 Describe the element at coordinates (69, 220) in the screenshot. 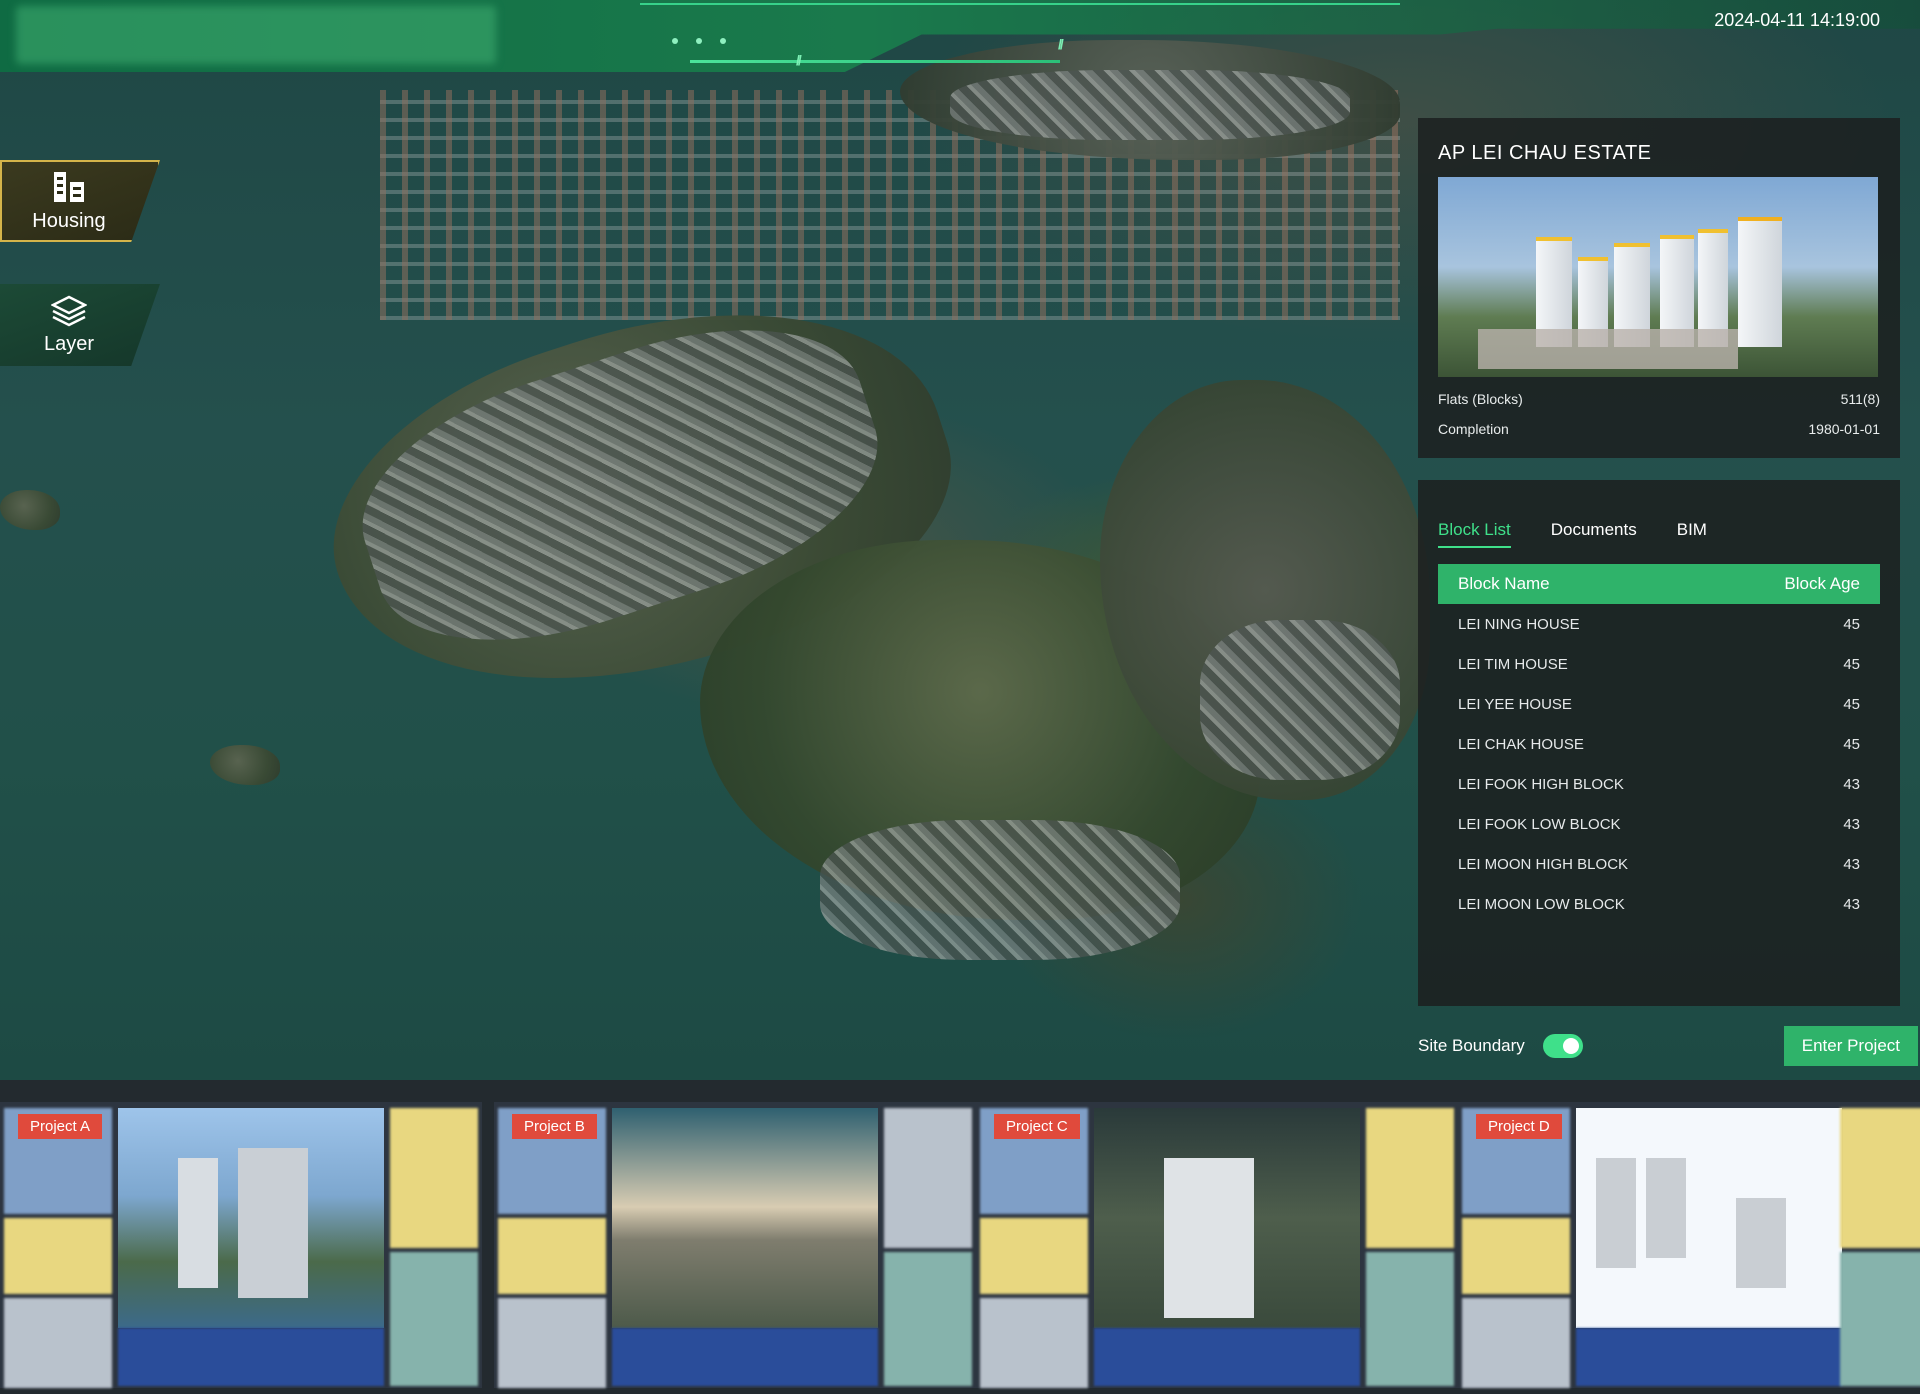

I see `housing-label: Housing` at that location.